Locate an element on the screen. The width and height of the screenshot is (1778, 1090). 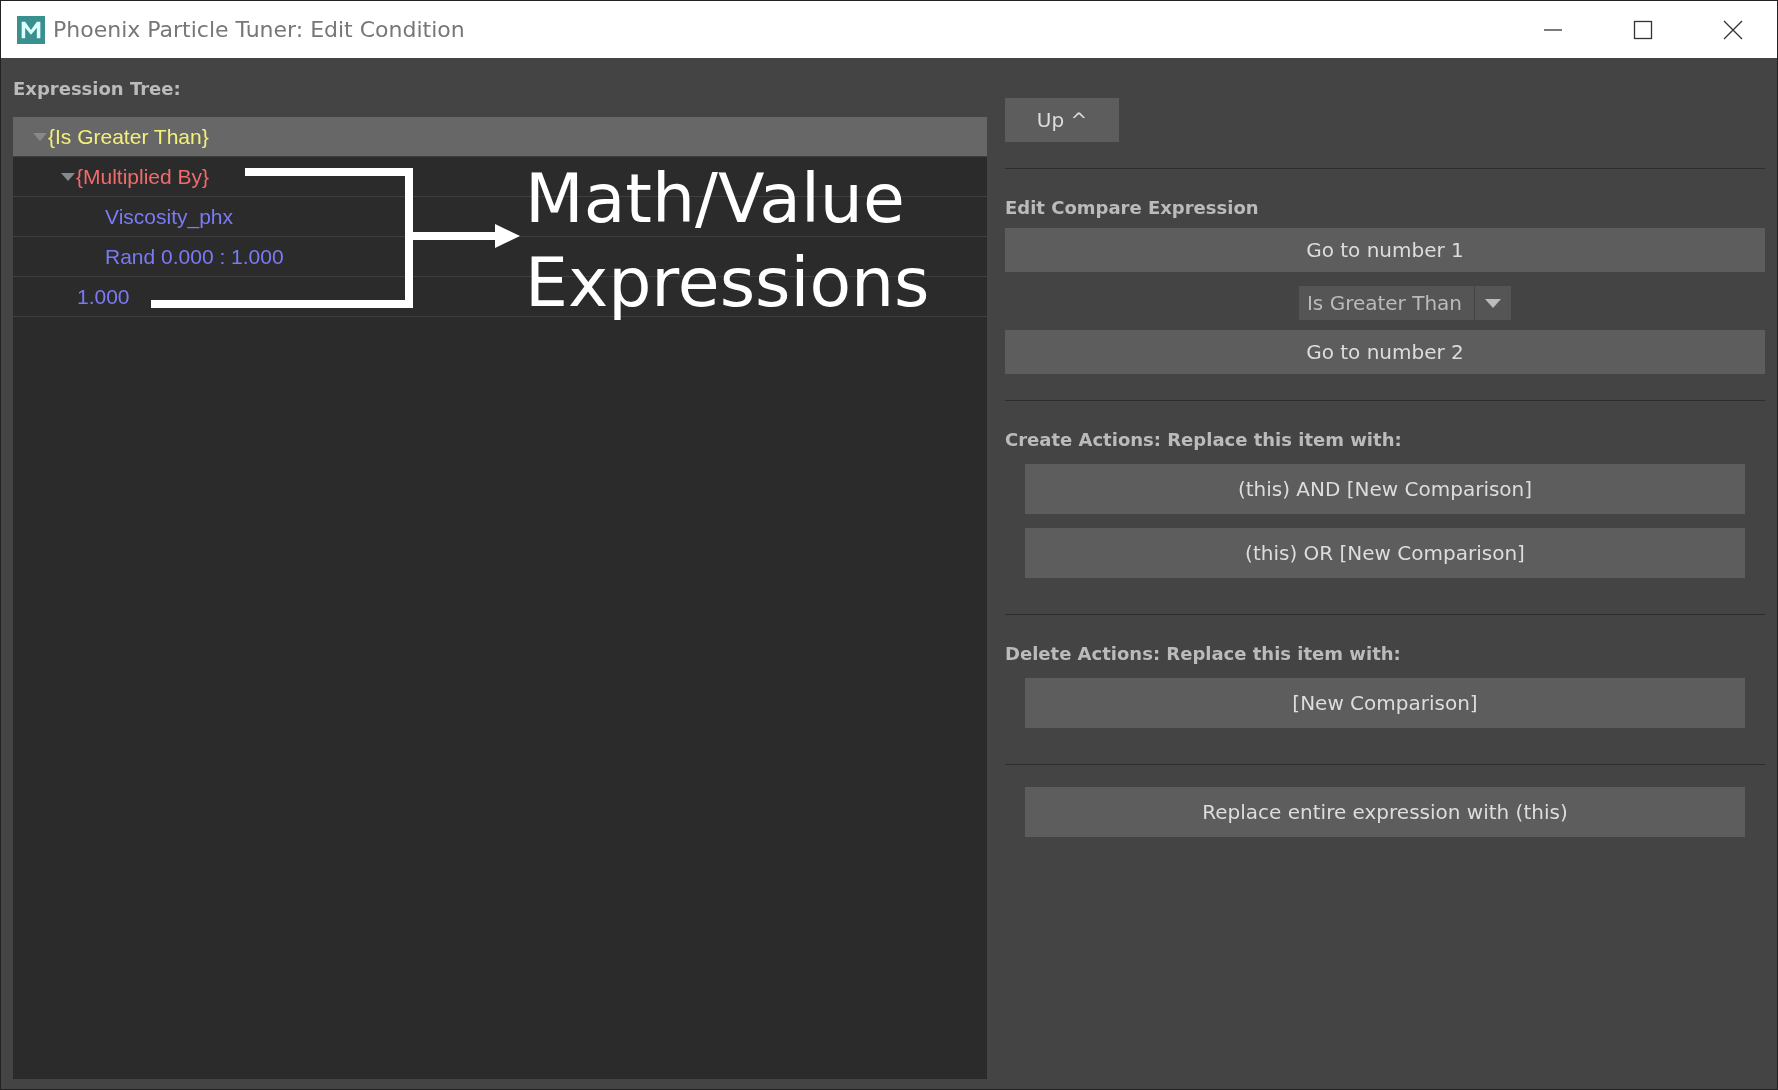
tree-item-label: {Multiplied By} is located at coordinates (143, 176).